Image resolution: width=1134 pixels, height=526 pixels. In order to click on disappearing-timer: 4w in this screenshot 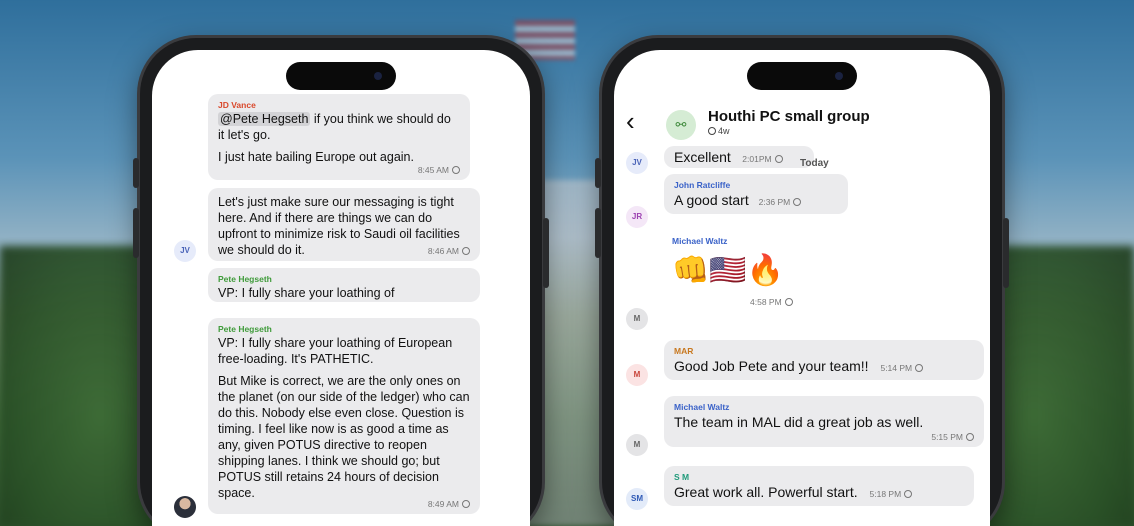, I will do `click(724, 131)`.